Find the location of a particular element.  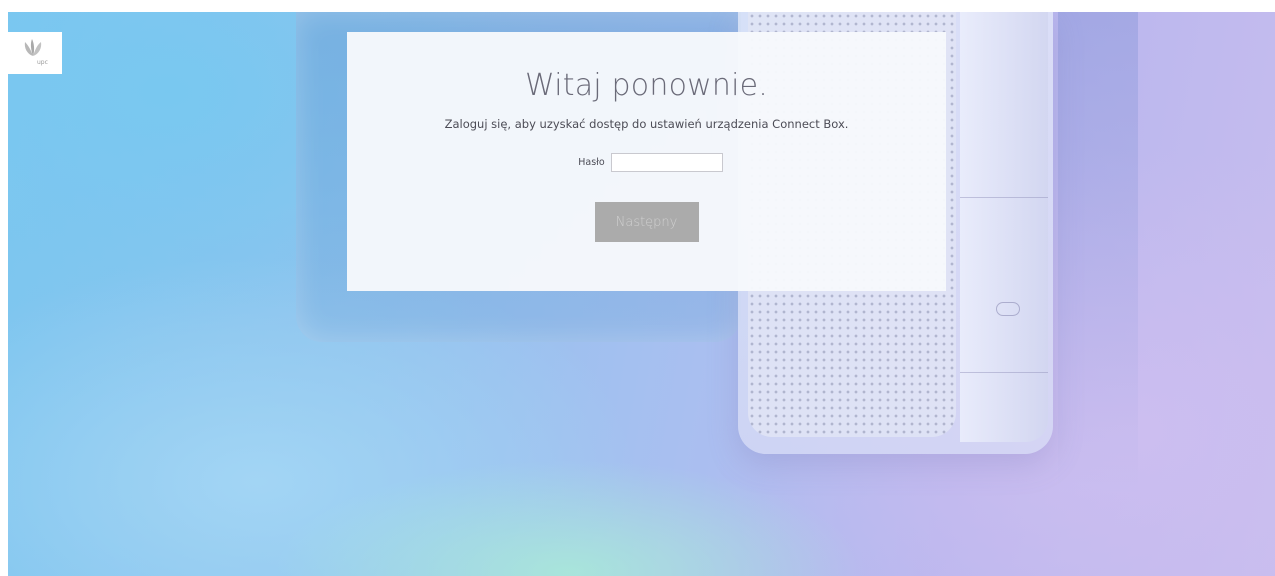

upc-logo: upc is located at coordinates (35, 53).